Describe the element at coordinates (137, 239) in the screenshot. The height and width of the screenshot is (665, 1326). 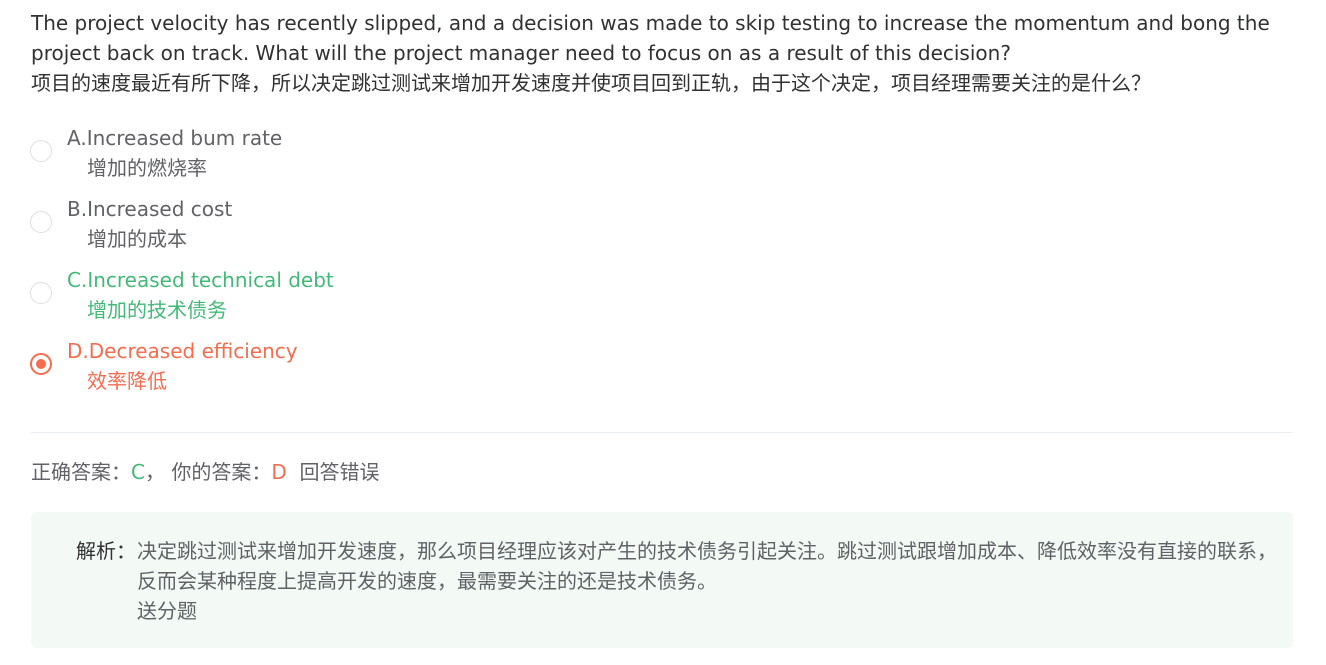
I see `option-zh-label: 增加的成本` at that location.